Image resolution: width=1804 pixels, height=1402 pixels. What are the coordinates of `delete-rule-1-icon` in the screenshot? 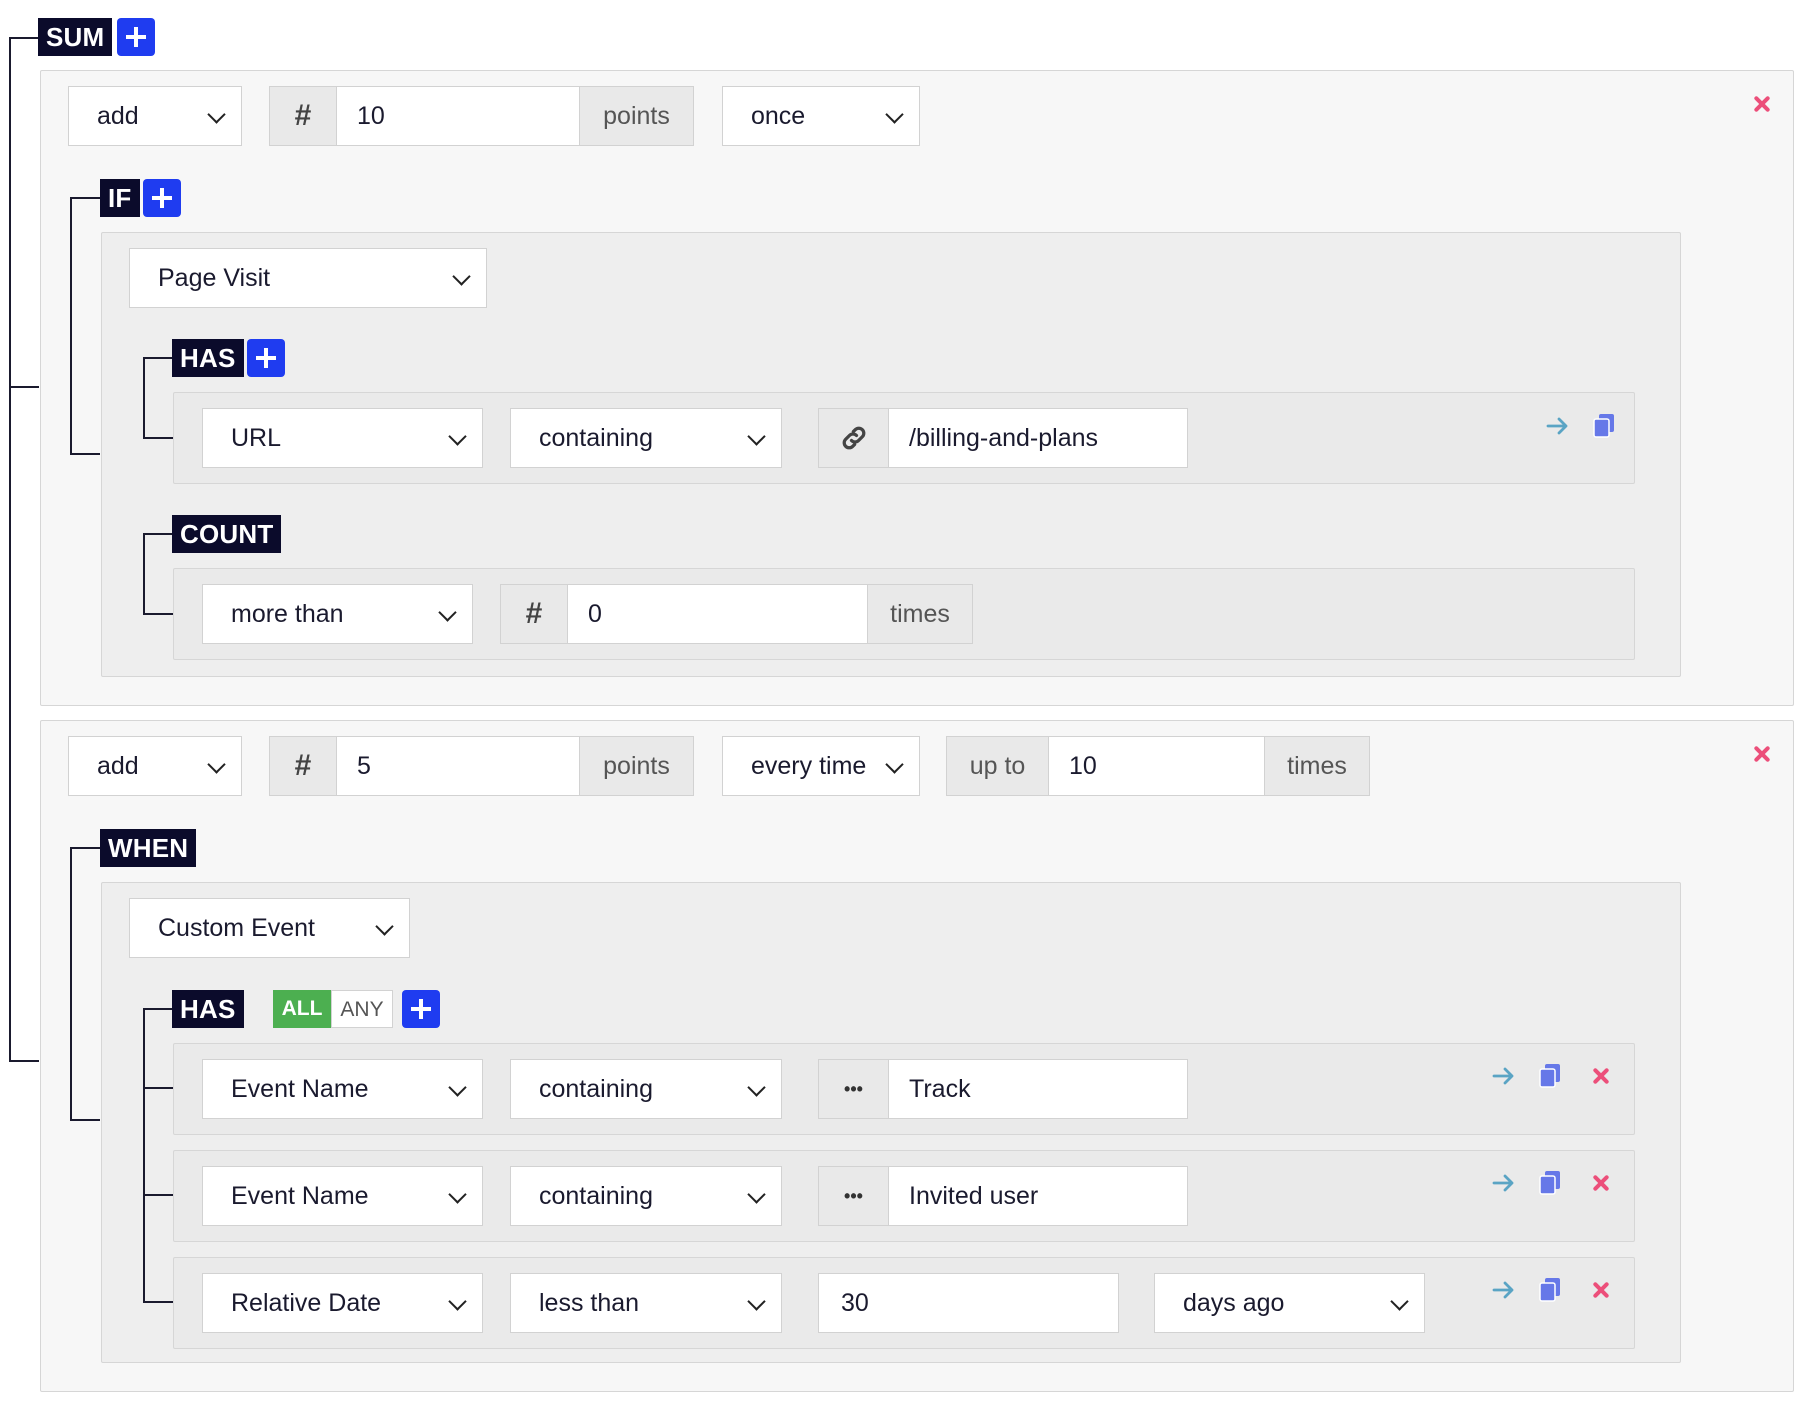 It's located at (1762, 104).